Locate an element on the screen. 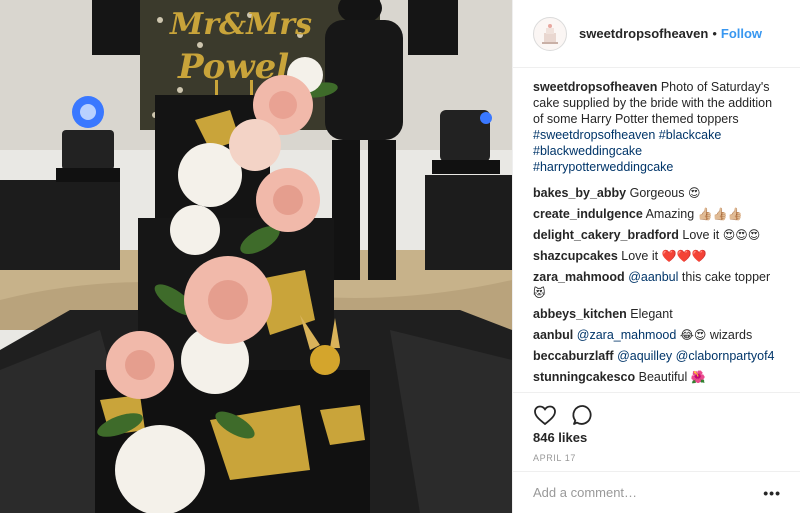  comment-mention: @aquilley is located at coordinates (644, 356).